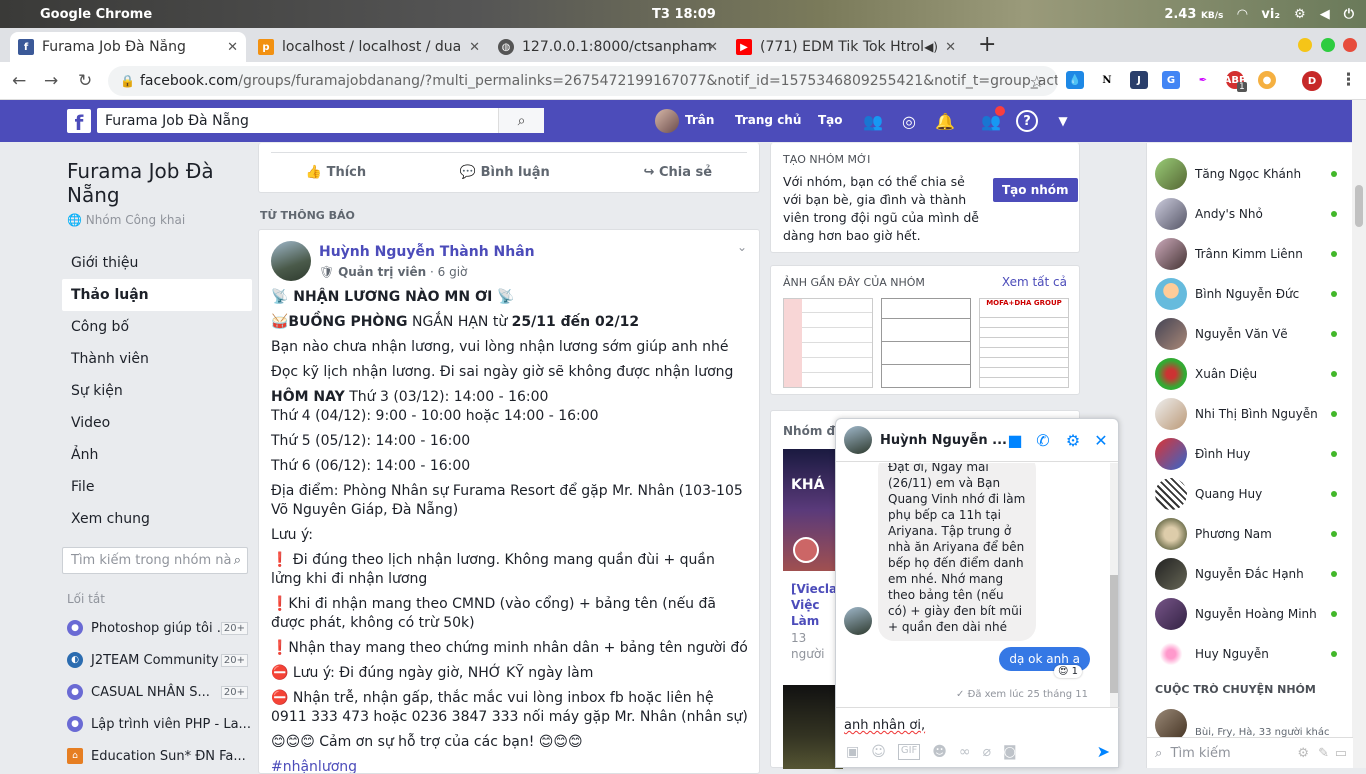 Image resolution: width=1366 pixels, height=774 pixels. What do you see at coordinates (1250, 534) in the screenshot?
I see `friend-item: Phương Nam` at bounding box center [1250, 534].